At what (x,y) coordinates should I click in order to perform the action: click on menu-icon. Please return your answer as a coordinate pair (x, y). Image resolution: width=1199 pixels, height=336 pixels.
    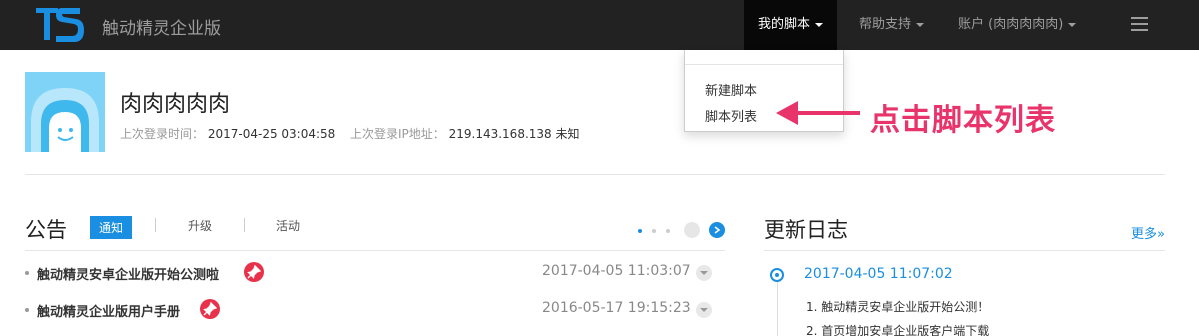
    Looking at the image, I should click on (1139, 24).